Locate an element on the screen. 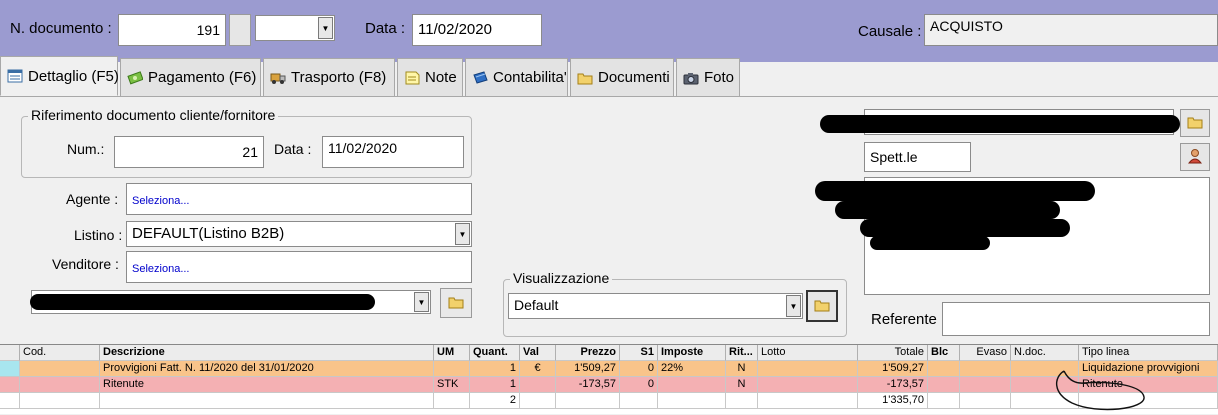 This screenshot has height=415, width=1218. table-row: 2 1'335,70 is located at coordinates (609, 401).